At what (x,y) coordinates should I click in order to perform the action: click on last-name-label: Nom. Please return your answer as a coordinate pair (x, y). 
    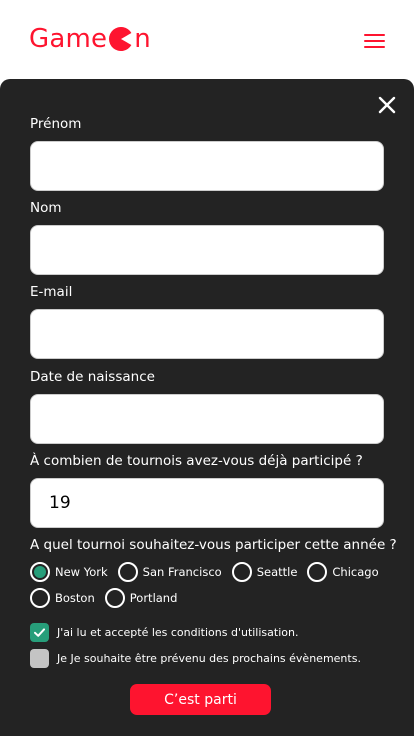
    Looking at the image, I should click on (46, 208).